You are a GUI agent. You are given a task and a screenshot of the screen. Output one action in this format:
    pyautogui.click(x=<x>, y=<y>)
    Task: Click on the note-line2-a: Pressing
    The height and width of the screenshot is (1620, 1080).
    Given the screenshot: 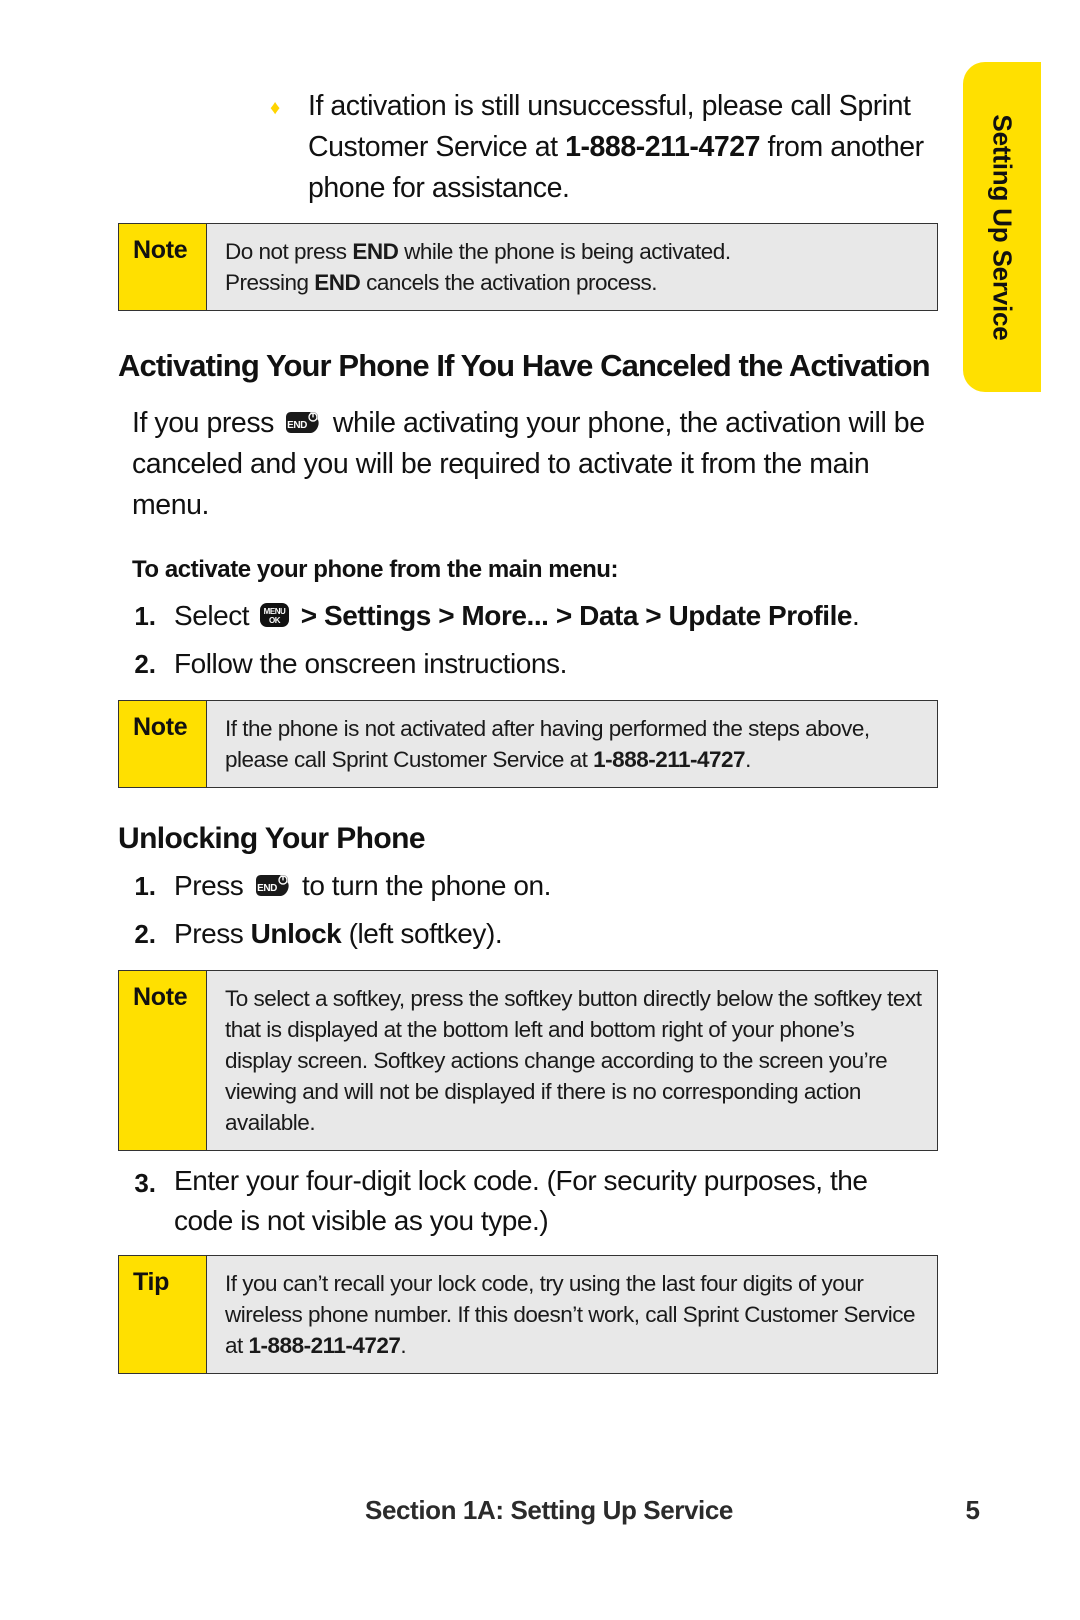 What is the action you would take?
    pyautogui.click(x=270, y=282)
    